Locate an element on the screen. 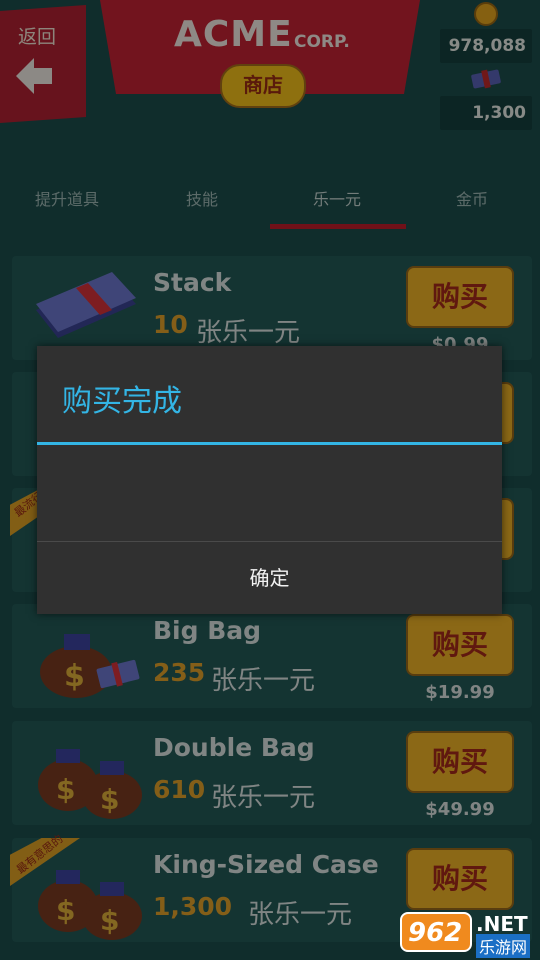  watermark-badge: 962 is located at coordinates (436, 932).